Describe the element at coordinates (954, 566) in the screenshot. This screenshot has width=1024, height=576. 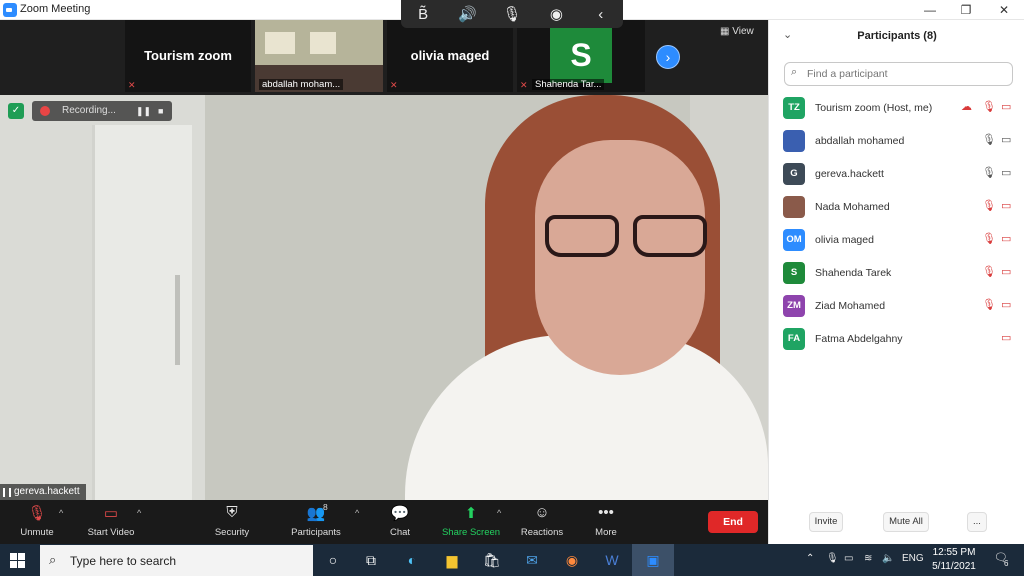
I see `clock-date: 5/11/2021` at that location.